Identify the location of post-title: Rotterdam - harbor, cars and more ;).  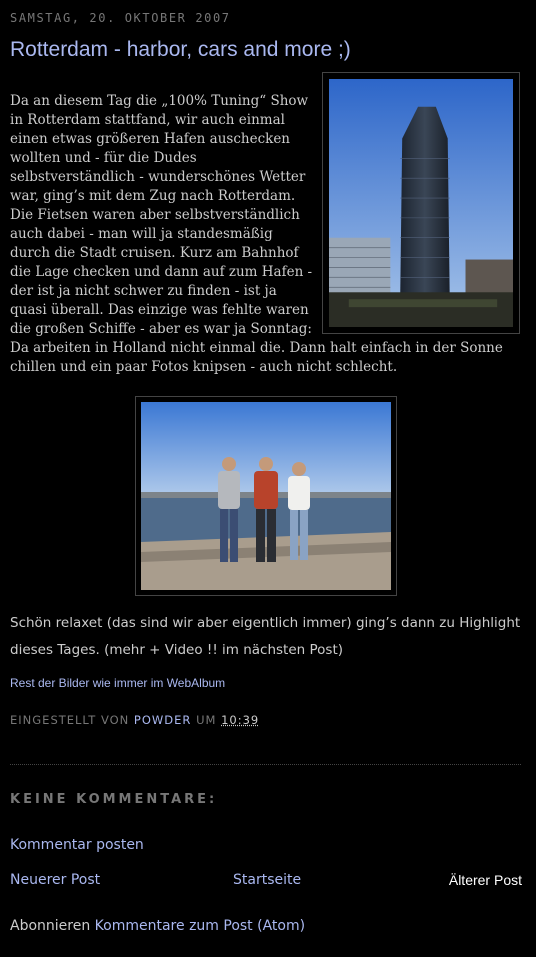
(180, 50).